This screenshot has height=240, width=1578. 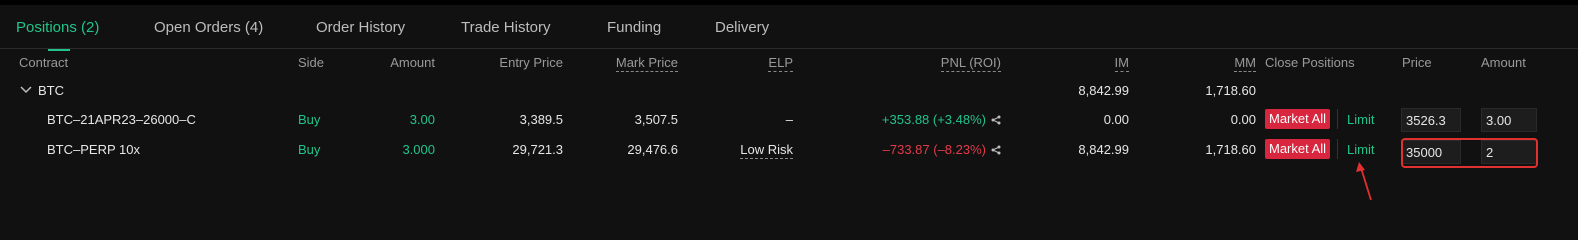 I want to click on pnl-label: PNL (ROI), so click(x=970, y=63).